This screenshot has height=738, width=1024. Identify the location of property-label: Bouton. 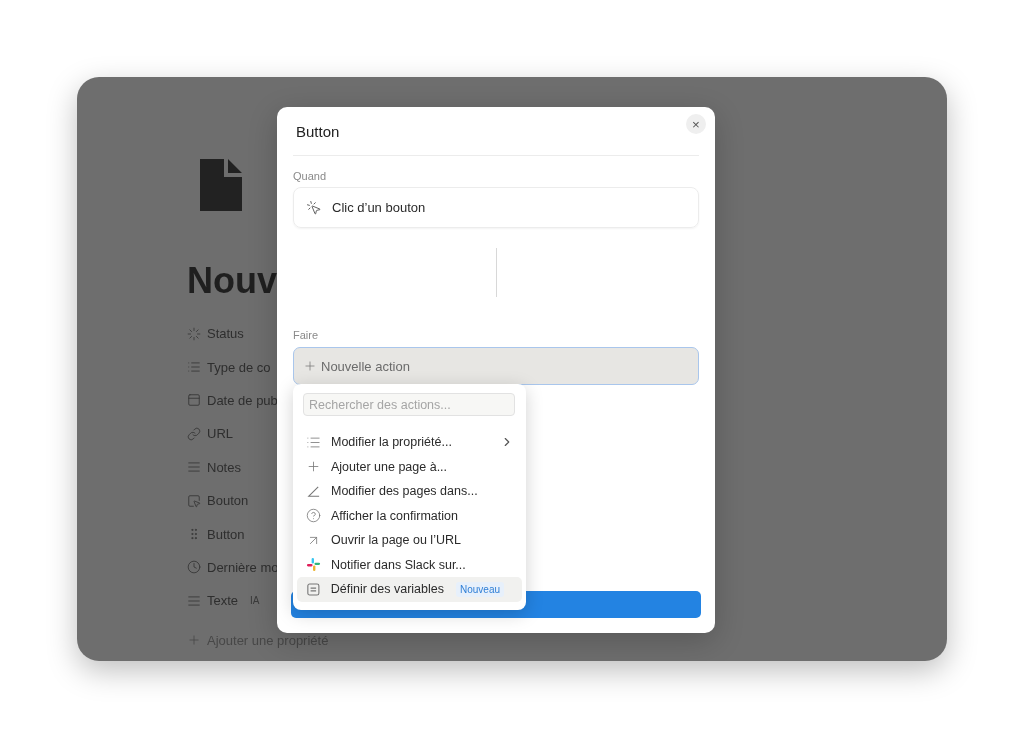
(228, 501).